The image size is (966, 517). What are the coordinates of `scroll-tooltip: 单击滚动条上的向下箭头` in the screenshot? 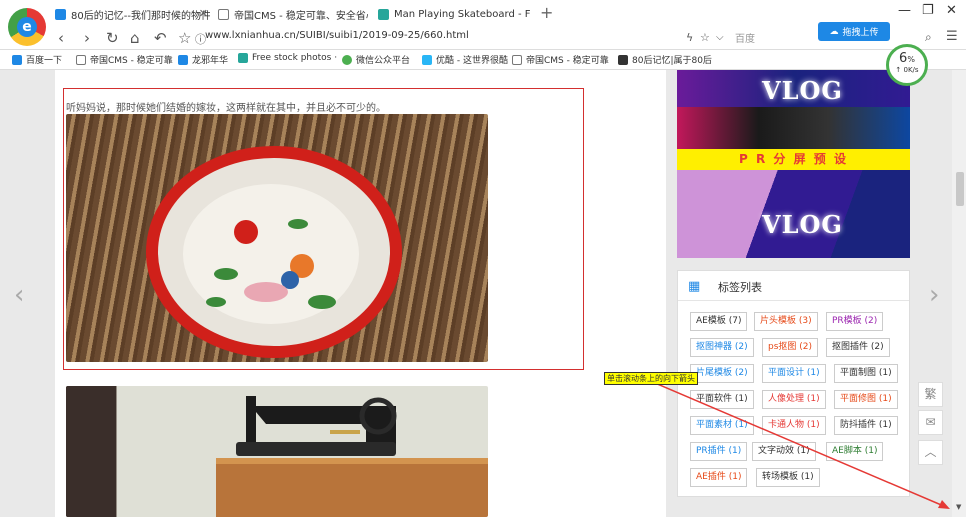 It's located at (651, 378).